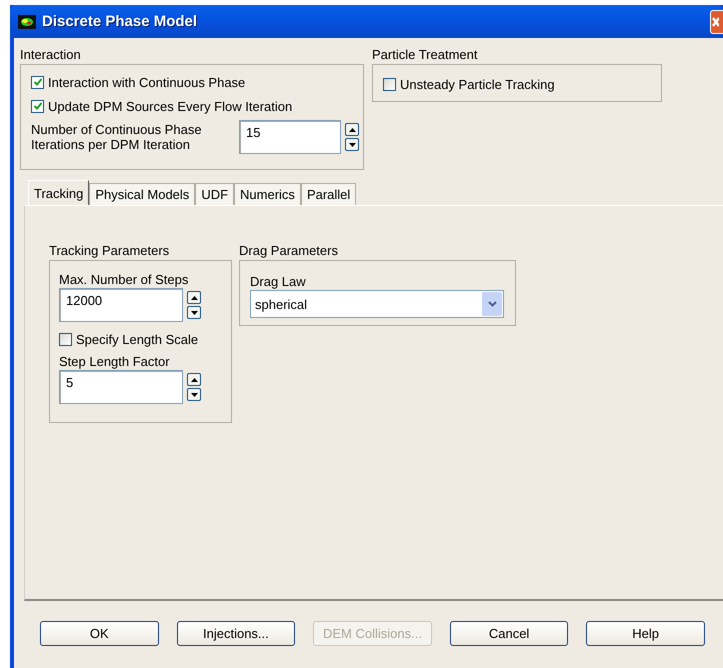 The image size is (723, 668). Describe the element at coordinates (27, 21) in the screenshot. I see `app-icon` at that location.